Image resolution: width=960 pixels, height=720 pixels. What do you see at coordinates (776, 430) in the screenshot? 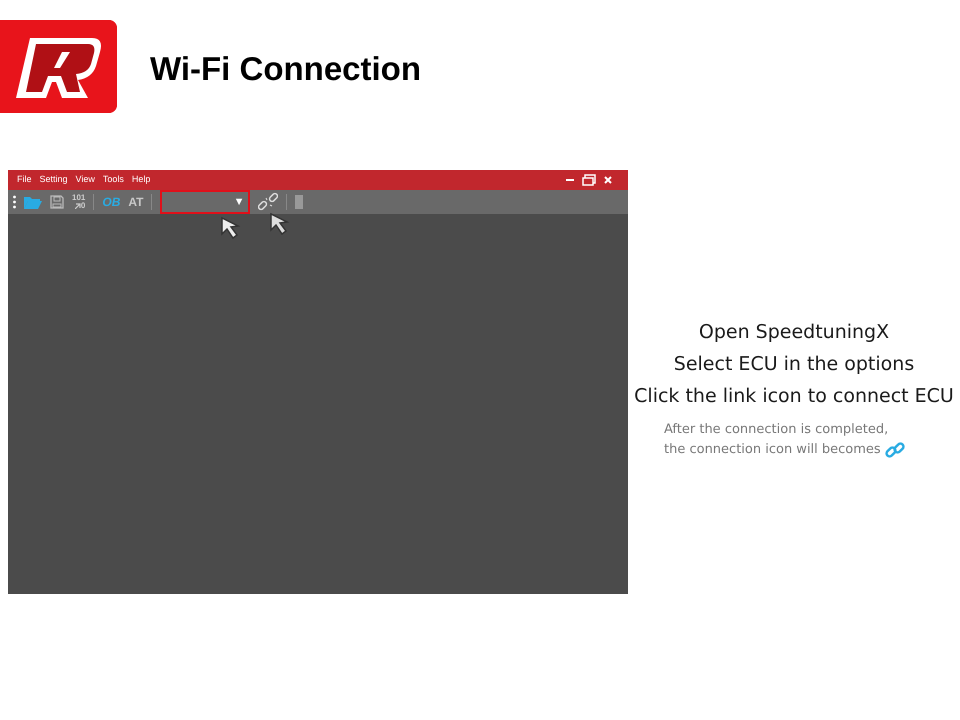
I see `note-text: After the connection is completed,` at bounding box center [776, 430].